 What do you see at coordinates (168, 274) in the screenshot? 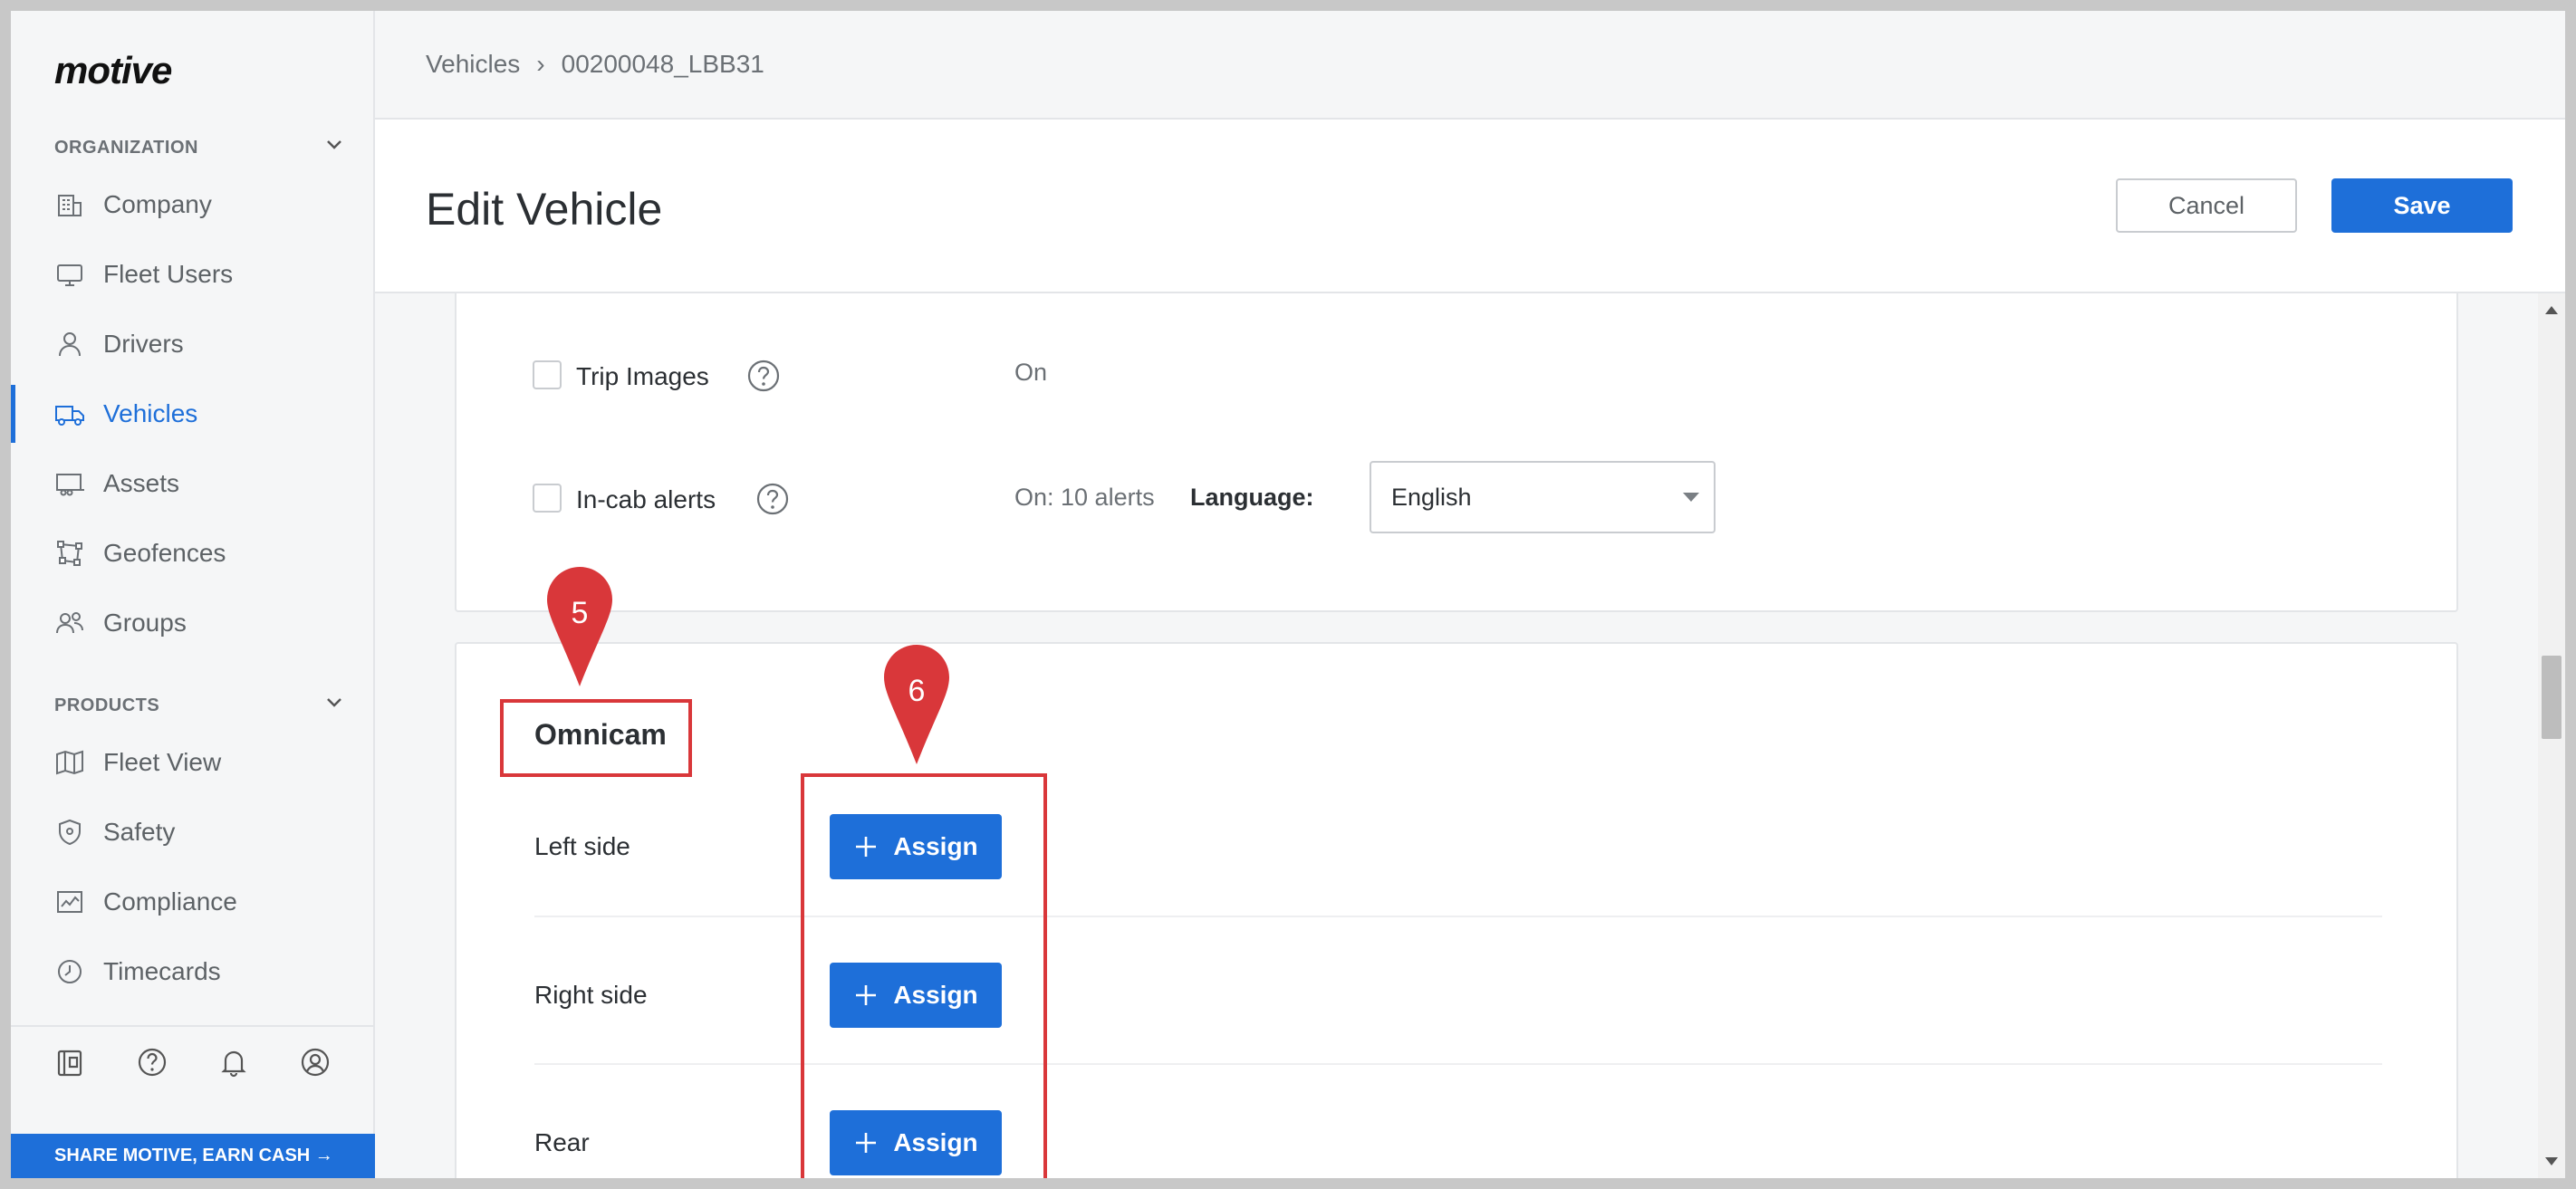
I see `sidebar-item-label: Fleet Users` at bounding box center [168, 274].